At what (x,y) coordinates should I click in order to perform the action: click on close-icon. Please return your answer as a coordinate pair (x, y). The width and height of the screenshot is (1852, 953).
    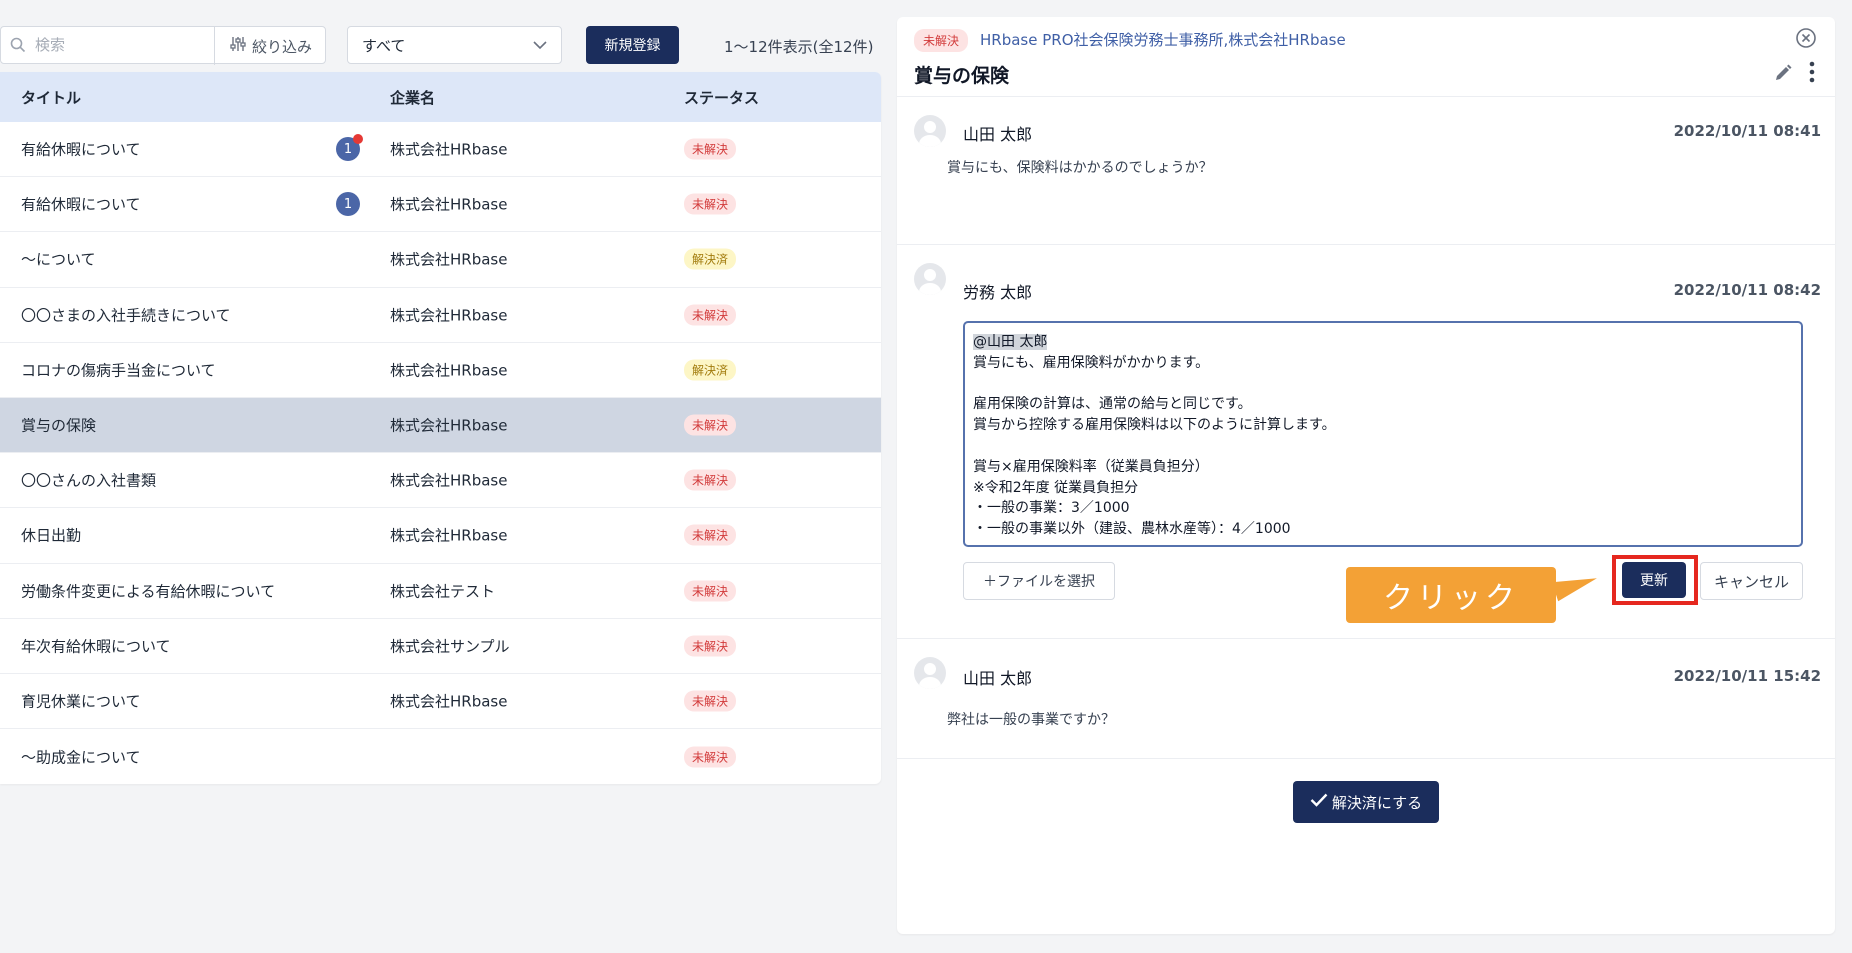
    Looking at the image, I should click on (1806, 40).